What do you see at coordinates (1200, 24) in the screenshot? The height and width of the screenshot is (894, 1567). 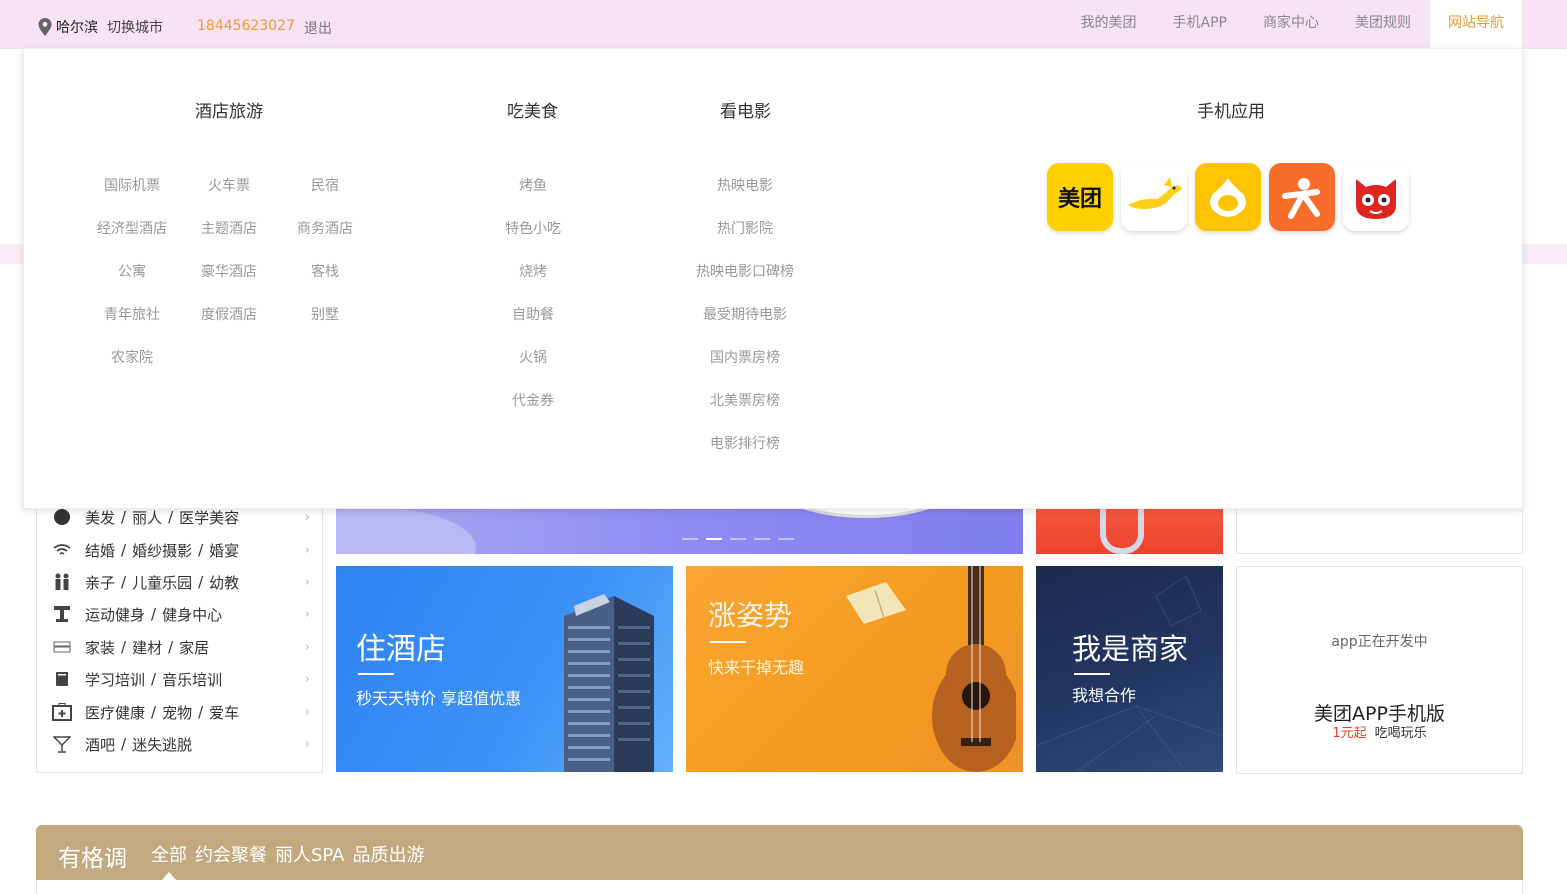 I see `nav-mobile-app: 手机APP` at bounding box center [1200, 24].